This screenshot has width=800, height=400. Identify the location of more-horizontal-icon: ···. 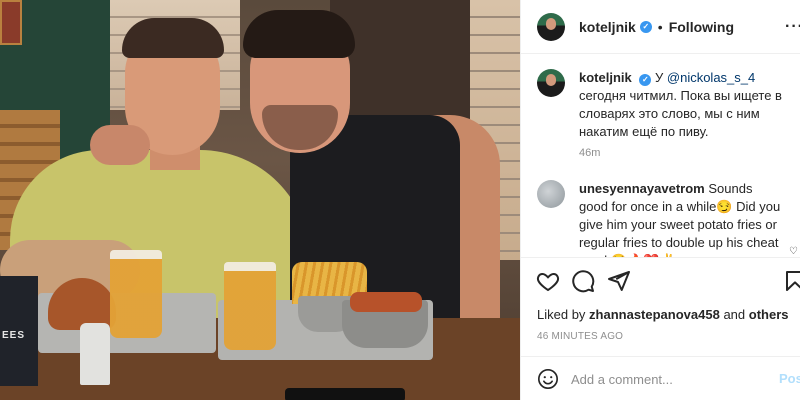
(792, 27).